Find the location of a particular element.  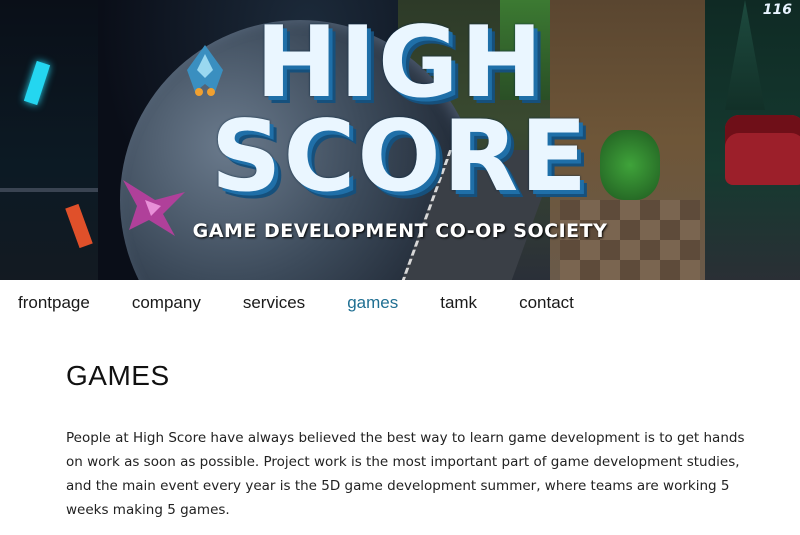

nav-item-tamk: tamk is located at coordinates (458, 303).